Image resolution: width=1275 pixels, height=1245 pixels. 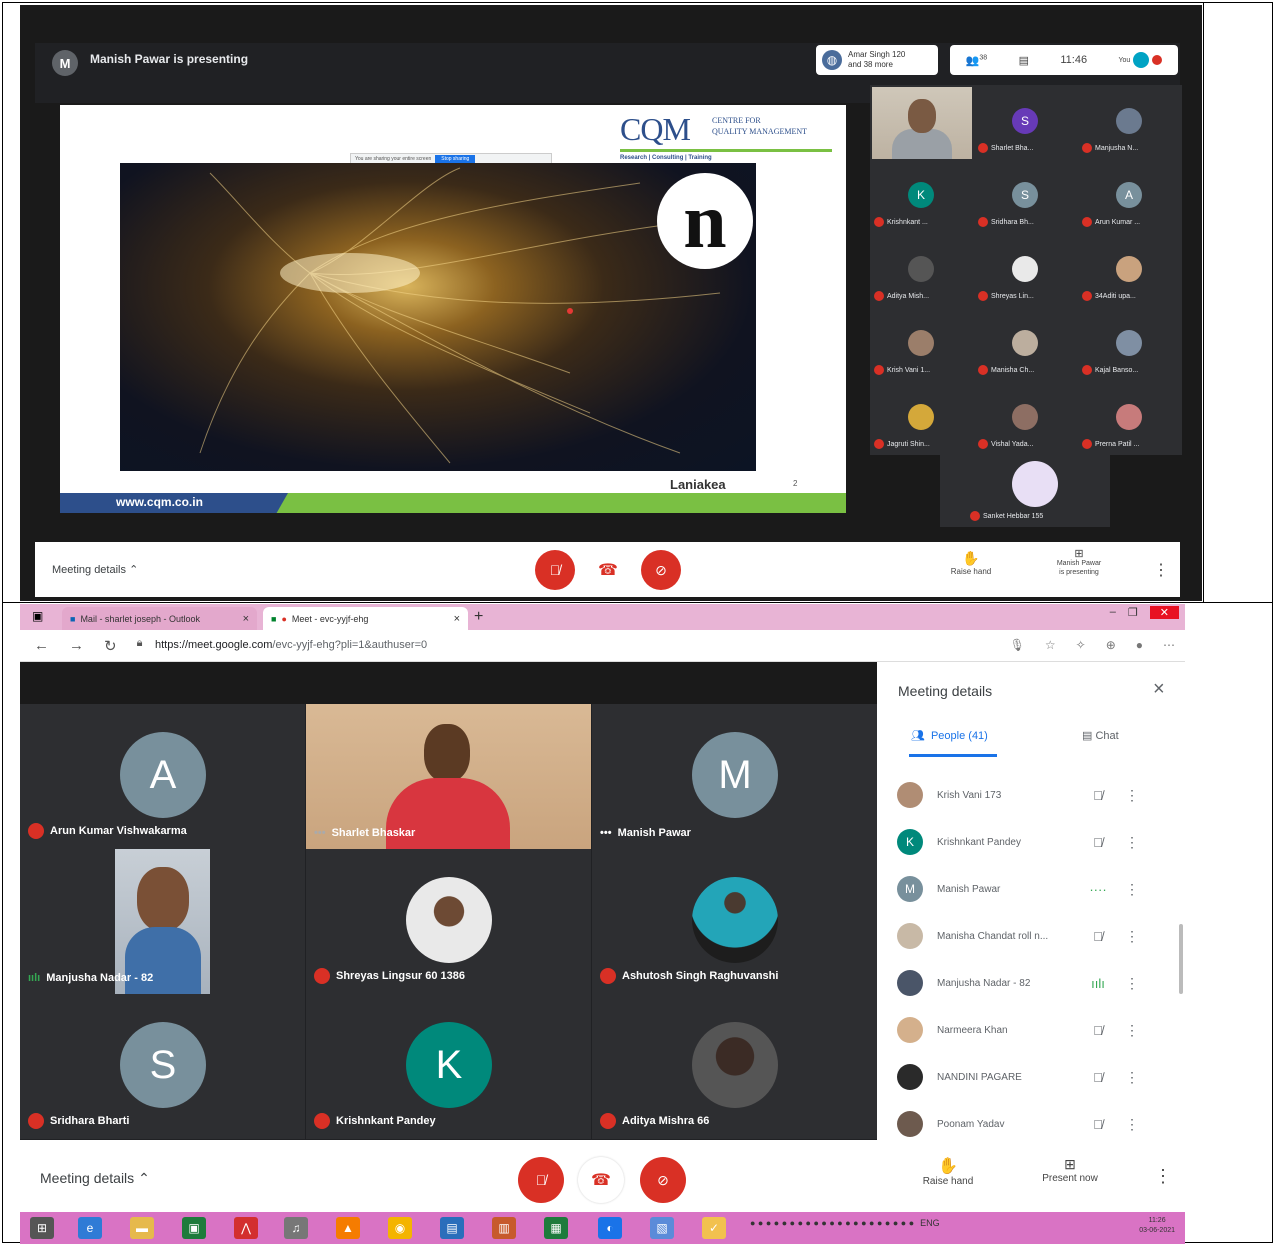 What do you see at coordinates (1017, 645) in the screenshot?
I see `mic-indicator-icon: 🎙︎` at bounding box center [1017, 645].